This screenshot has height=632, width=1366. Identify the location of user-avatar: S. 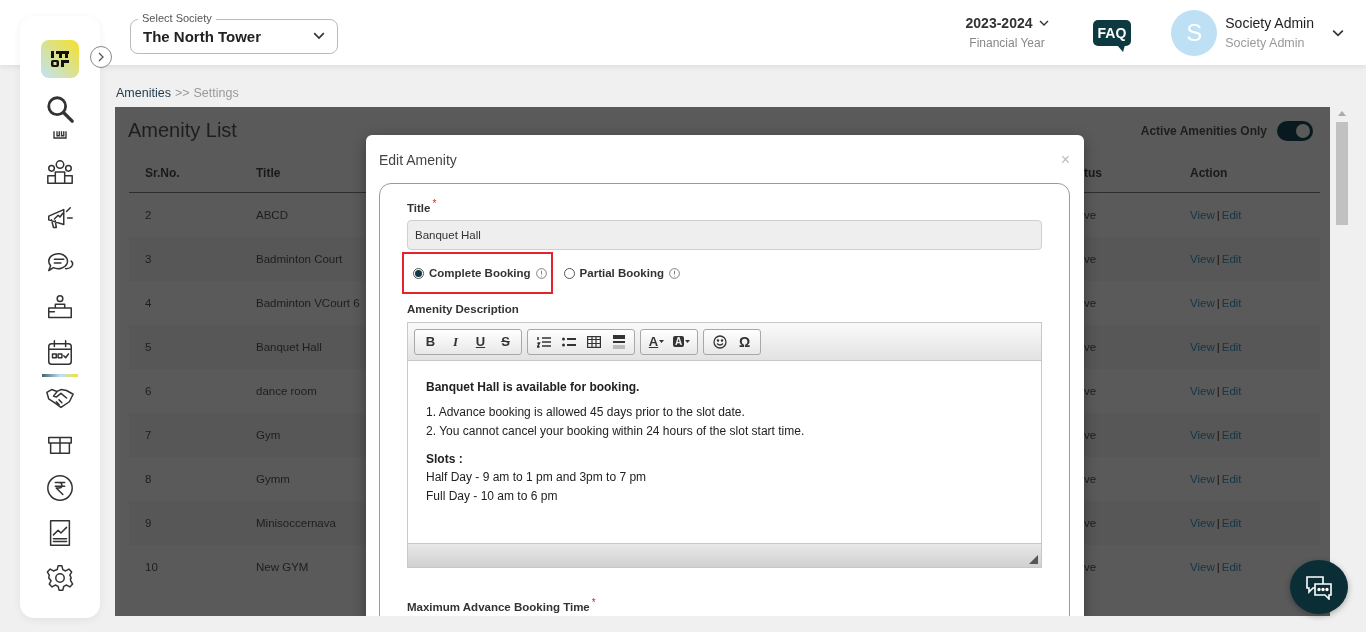
(1194, 32).